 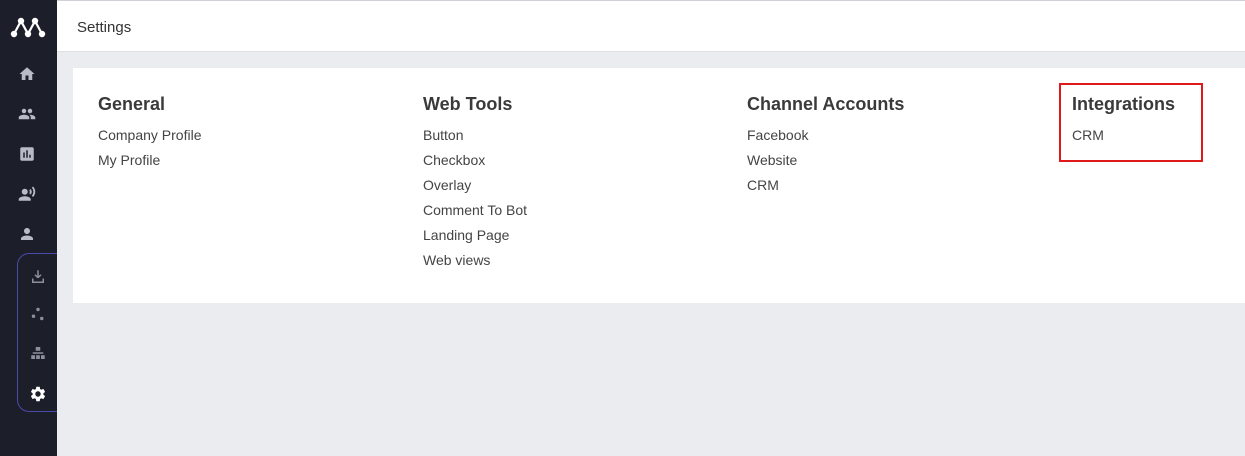 I want to click on top-bar: Settings, so click(x=651, y=26).